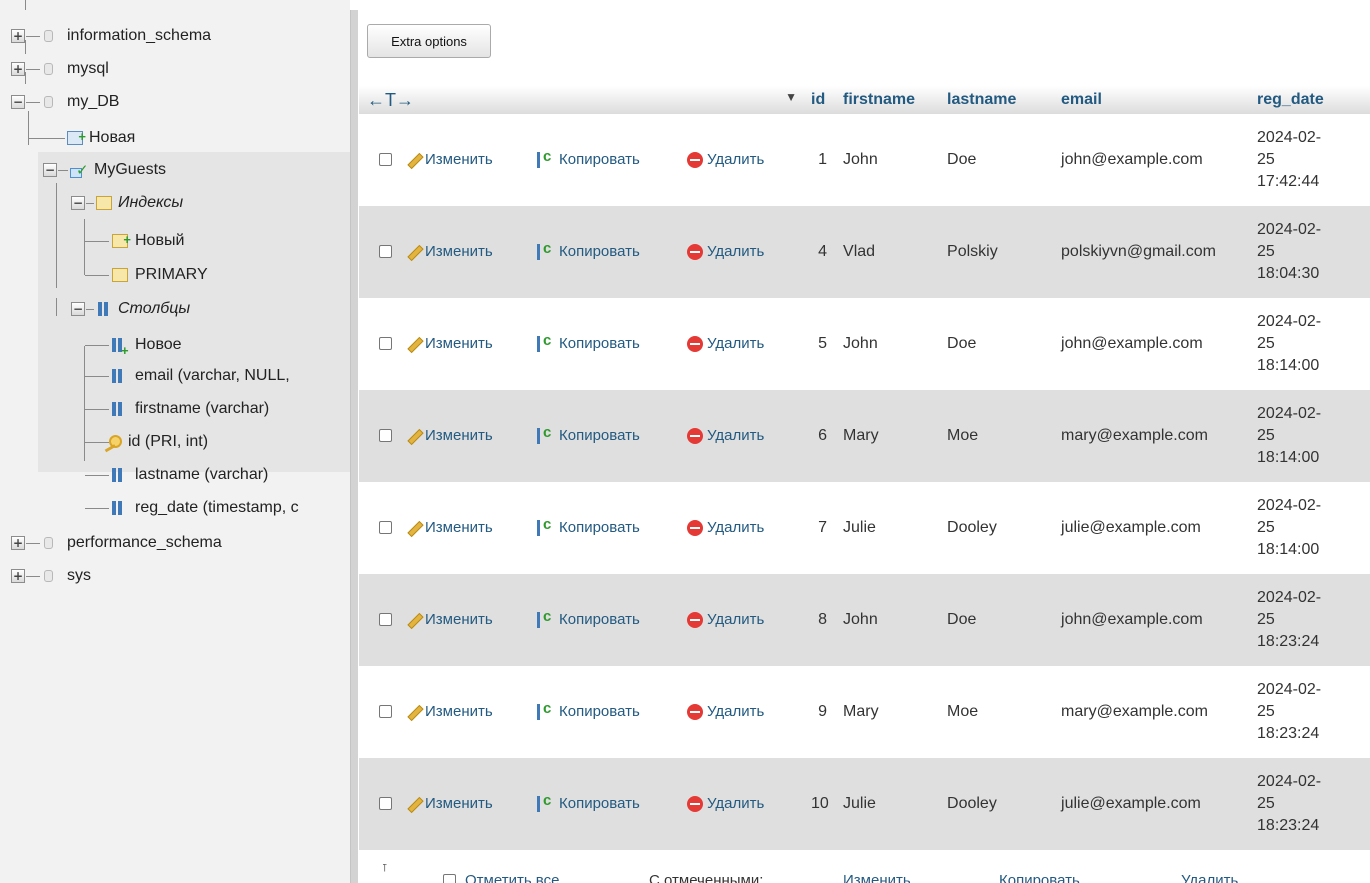 The image size is (1370, 883). I want to click on row-select-cell, so click(378, 344).